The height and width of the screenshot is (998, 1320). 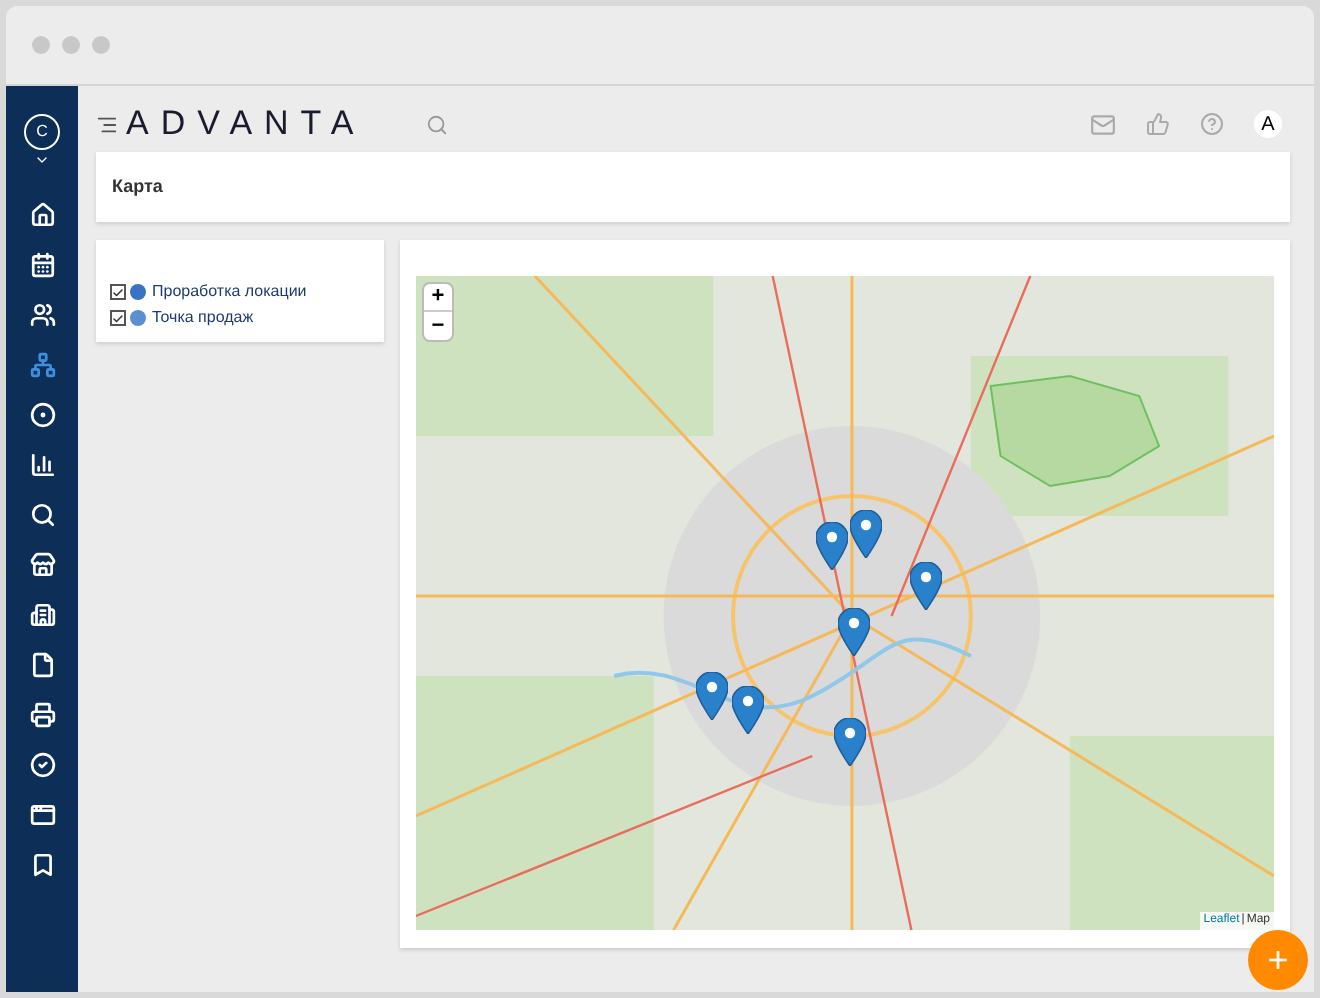 What do you see at coordinates (42, 615) in the screenshot?
I see `building-icon` at bounding box center [42, 615].